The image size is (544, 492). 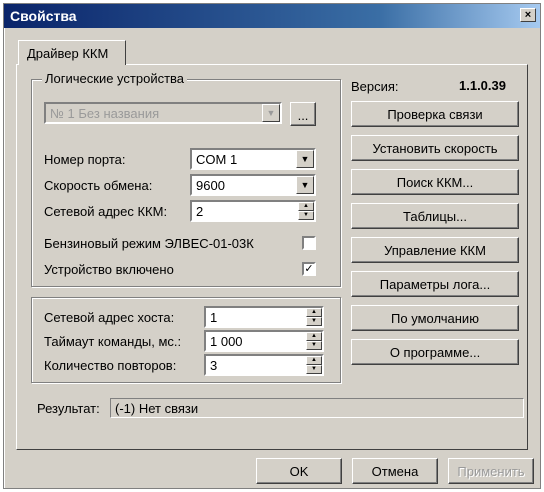 I want to click on petrol-mode-label: Бензиновый режим ЭЛВЕС-01-03К, so click(x=149, y=243).